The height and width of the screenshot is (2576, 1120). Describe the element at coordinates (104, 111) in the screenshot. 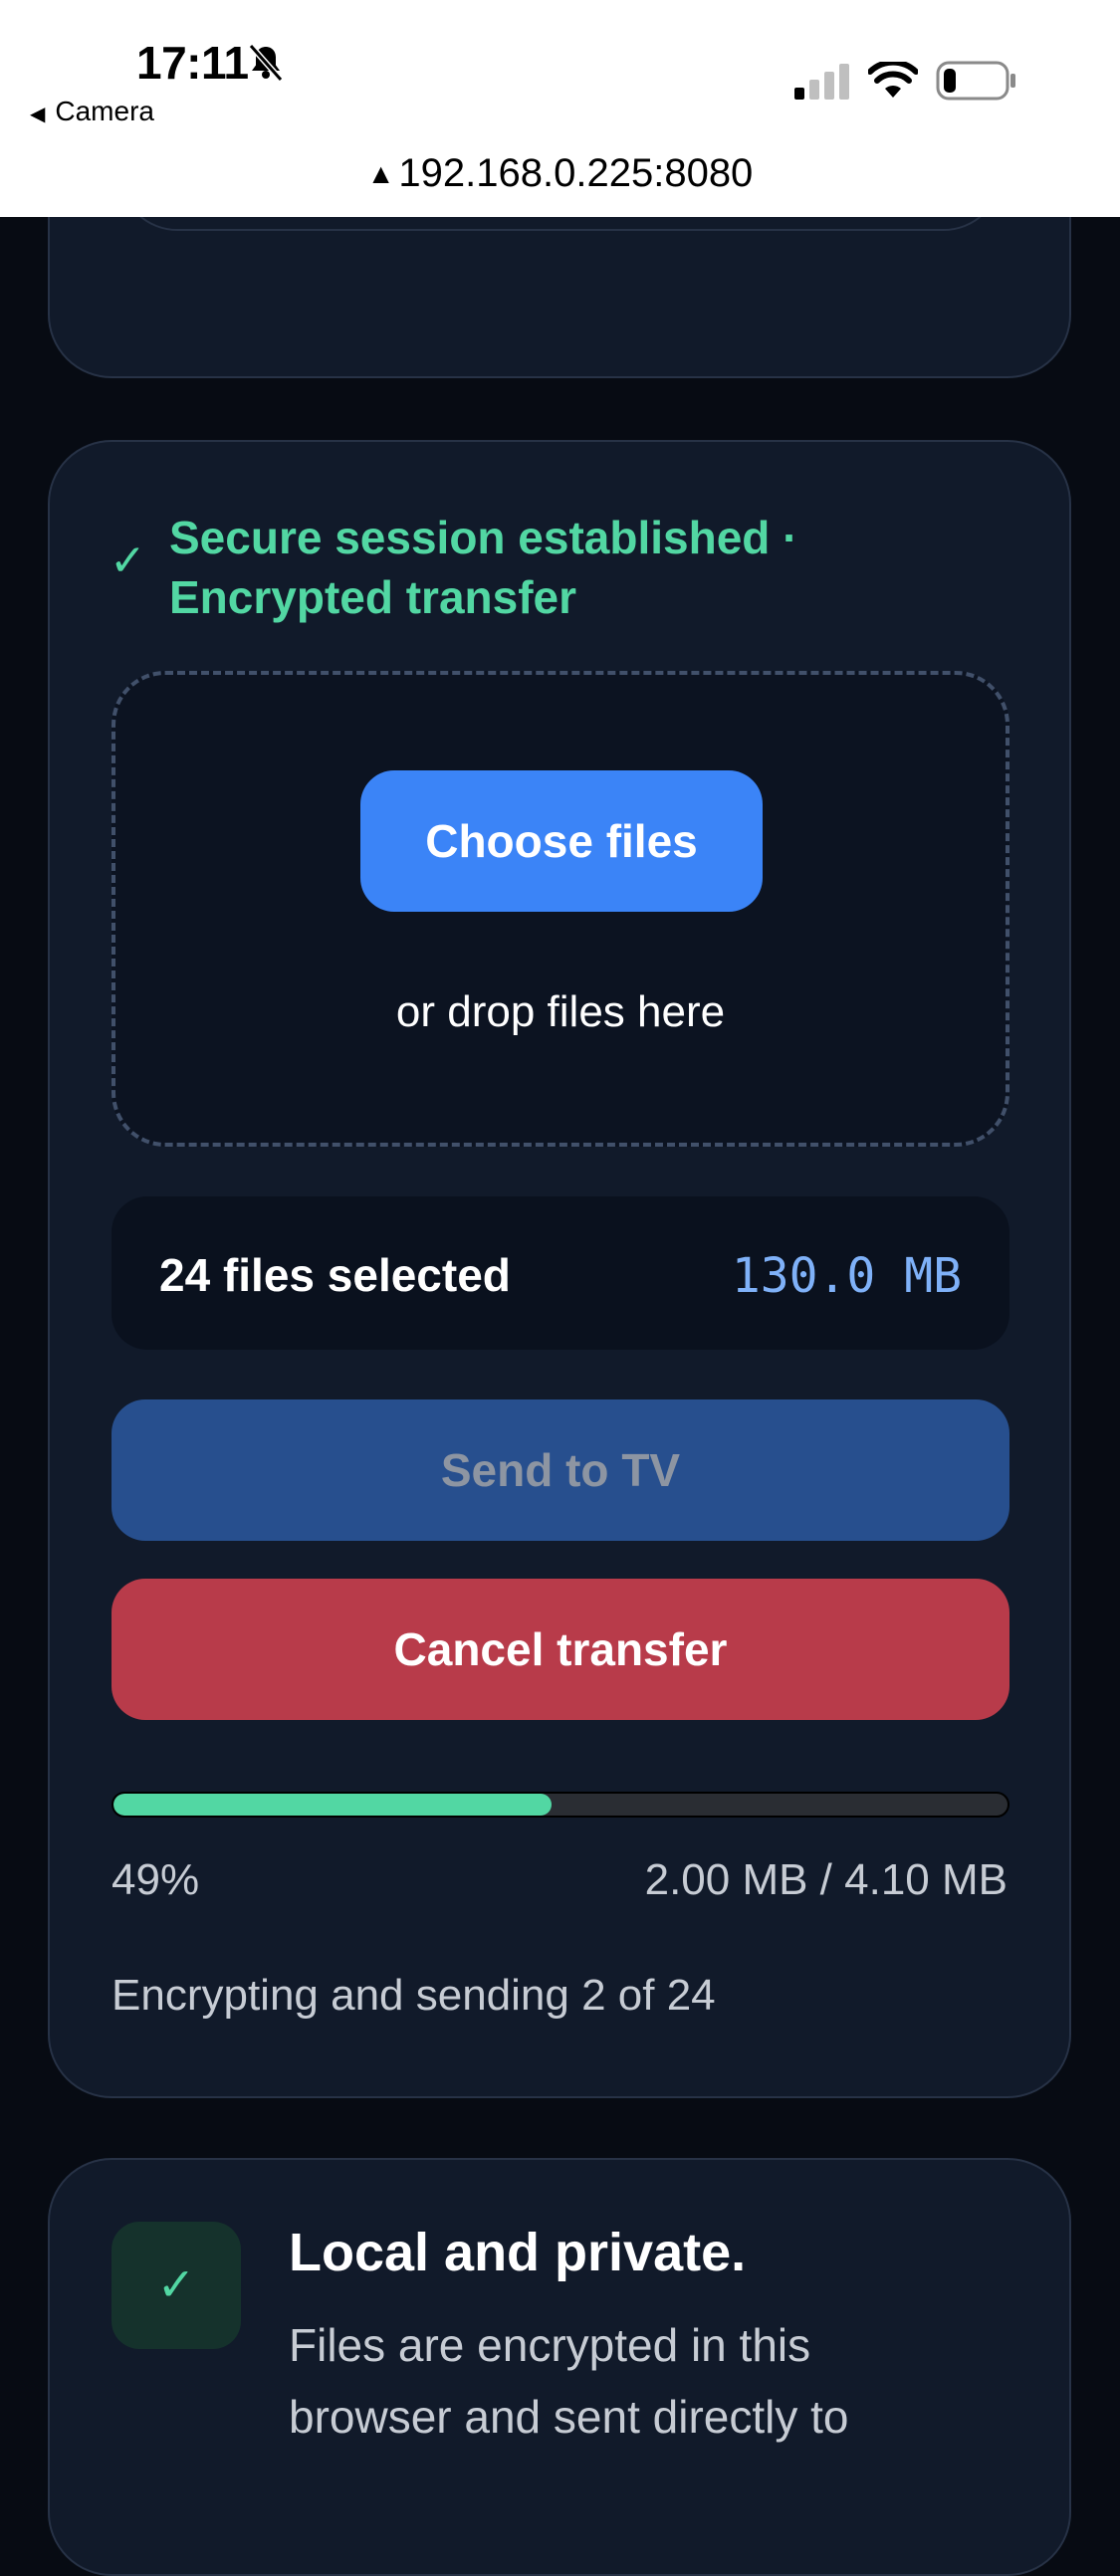

I see `back-app-label: Camera` at that location.